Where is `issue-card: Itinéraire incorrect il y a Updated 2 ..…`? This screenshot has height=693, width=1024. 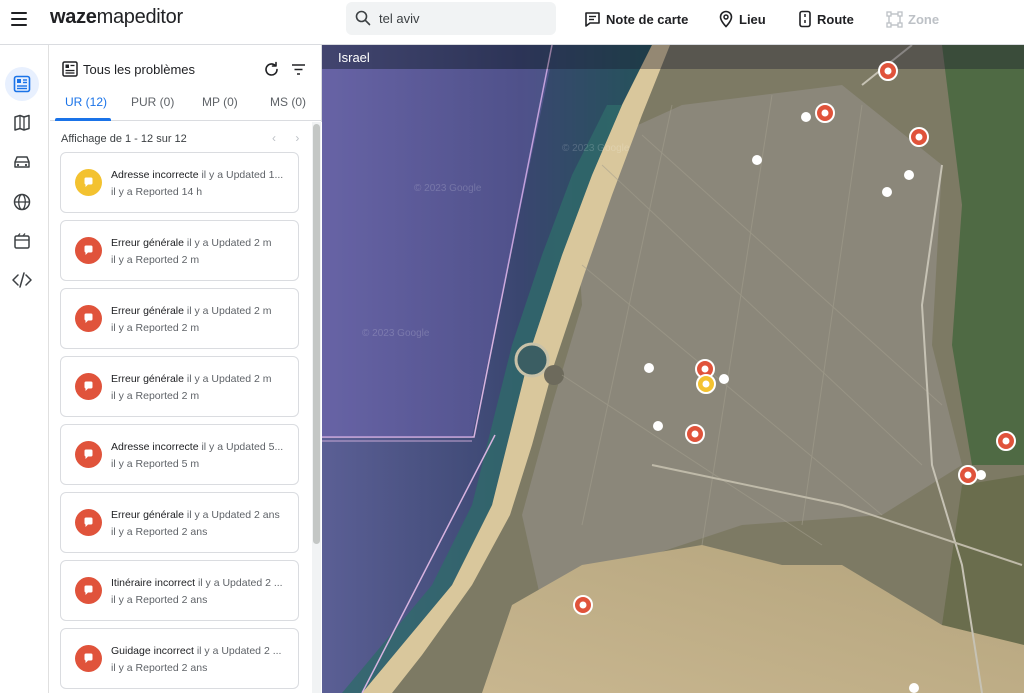
issue-card: Itinéraire incorrect il y a Updated 2 ..… is located at coordinates (179, 590).